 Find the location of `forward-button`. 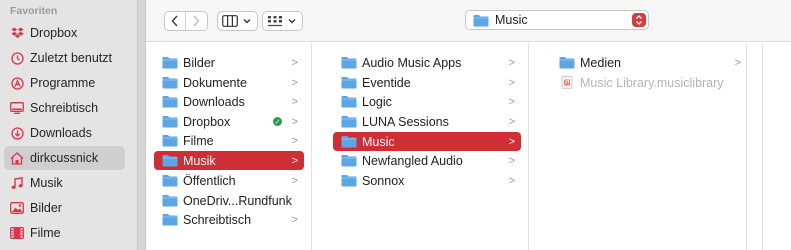

forward-button is located at coordinates (196, 21).